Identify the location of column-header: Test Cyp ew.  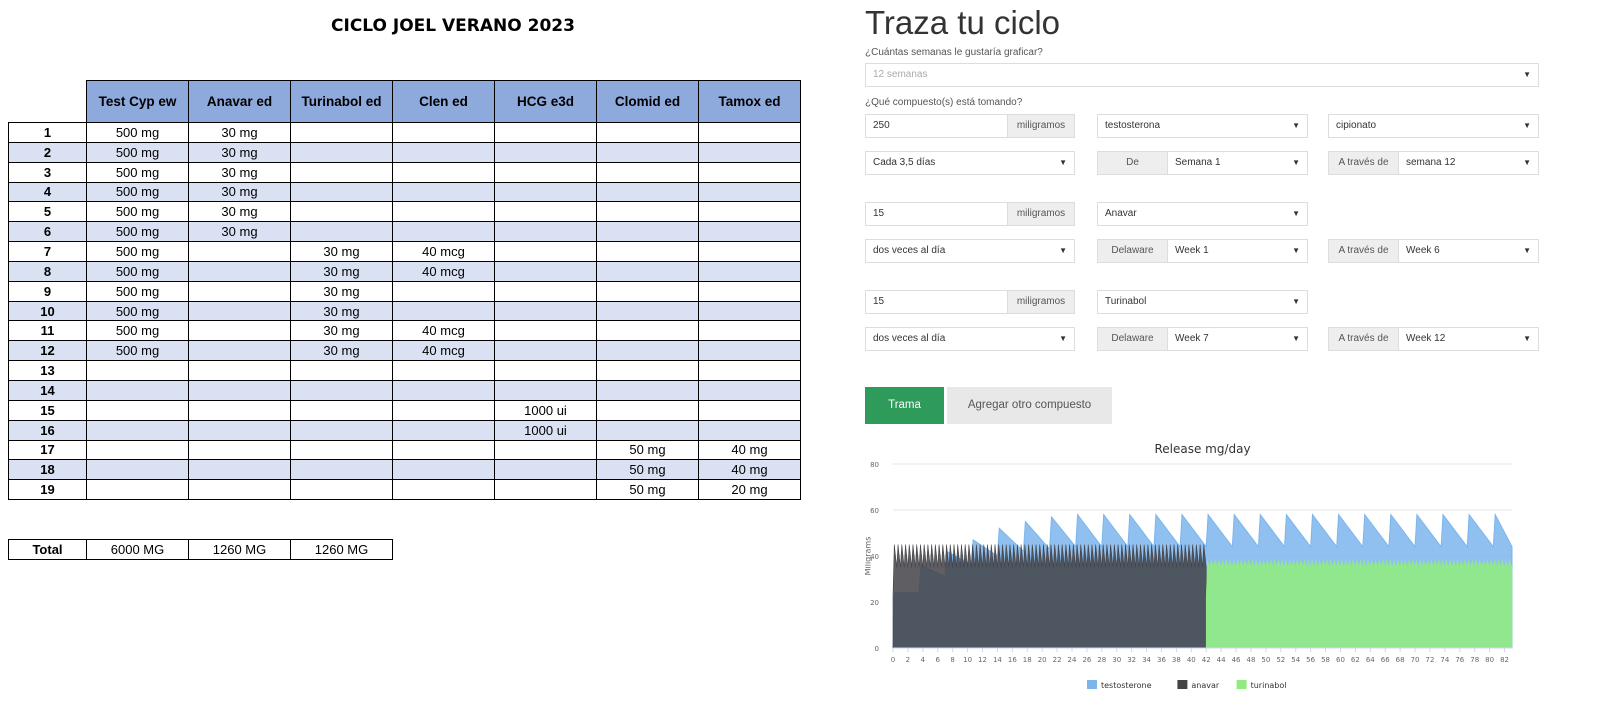
(137, 101).